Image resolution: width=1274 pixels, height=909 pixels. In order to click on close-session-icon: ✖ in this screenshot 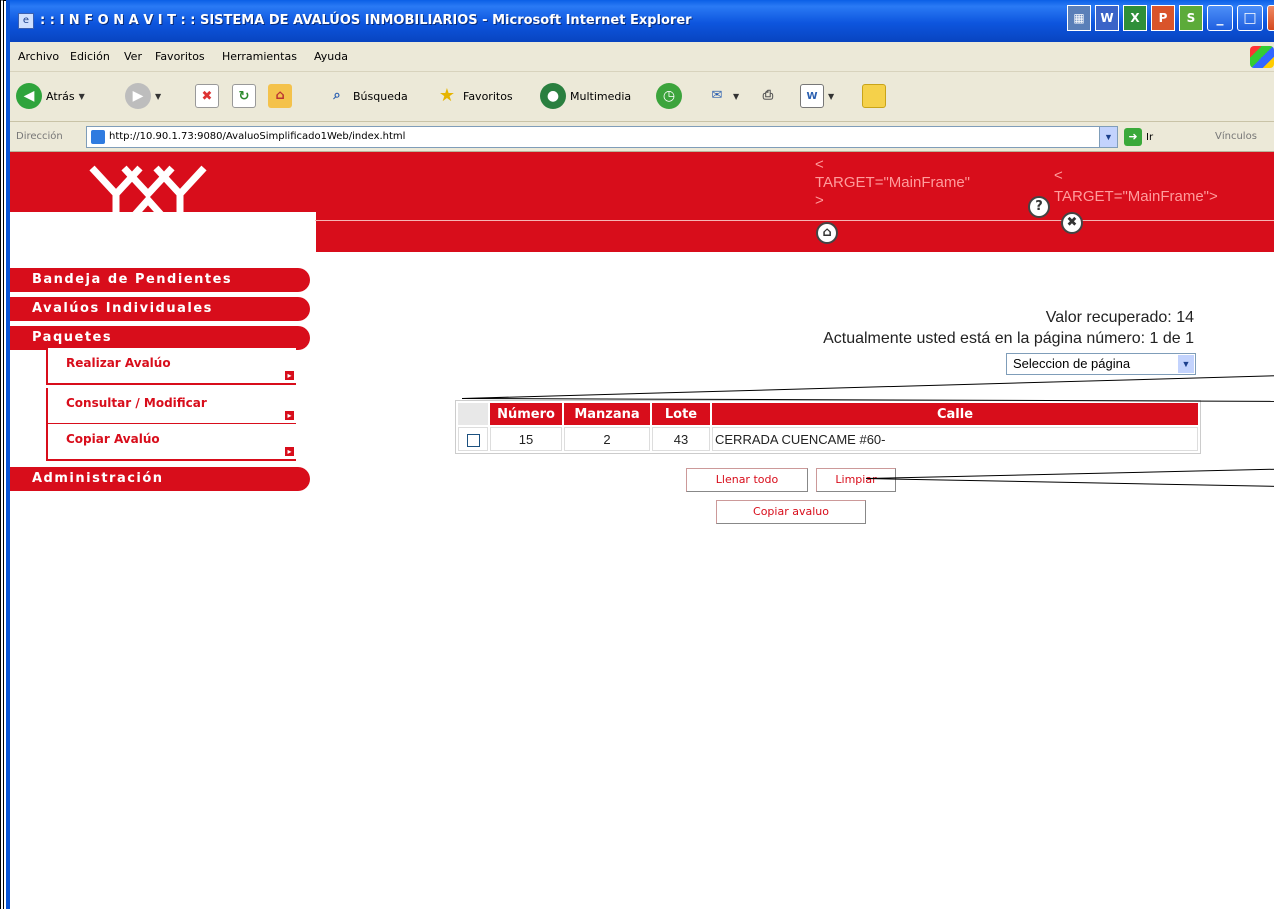, I will do `click(1072, 223)`.